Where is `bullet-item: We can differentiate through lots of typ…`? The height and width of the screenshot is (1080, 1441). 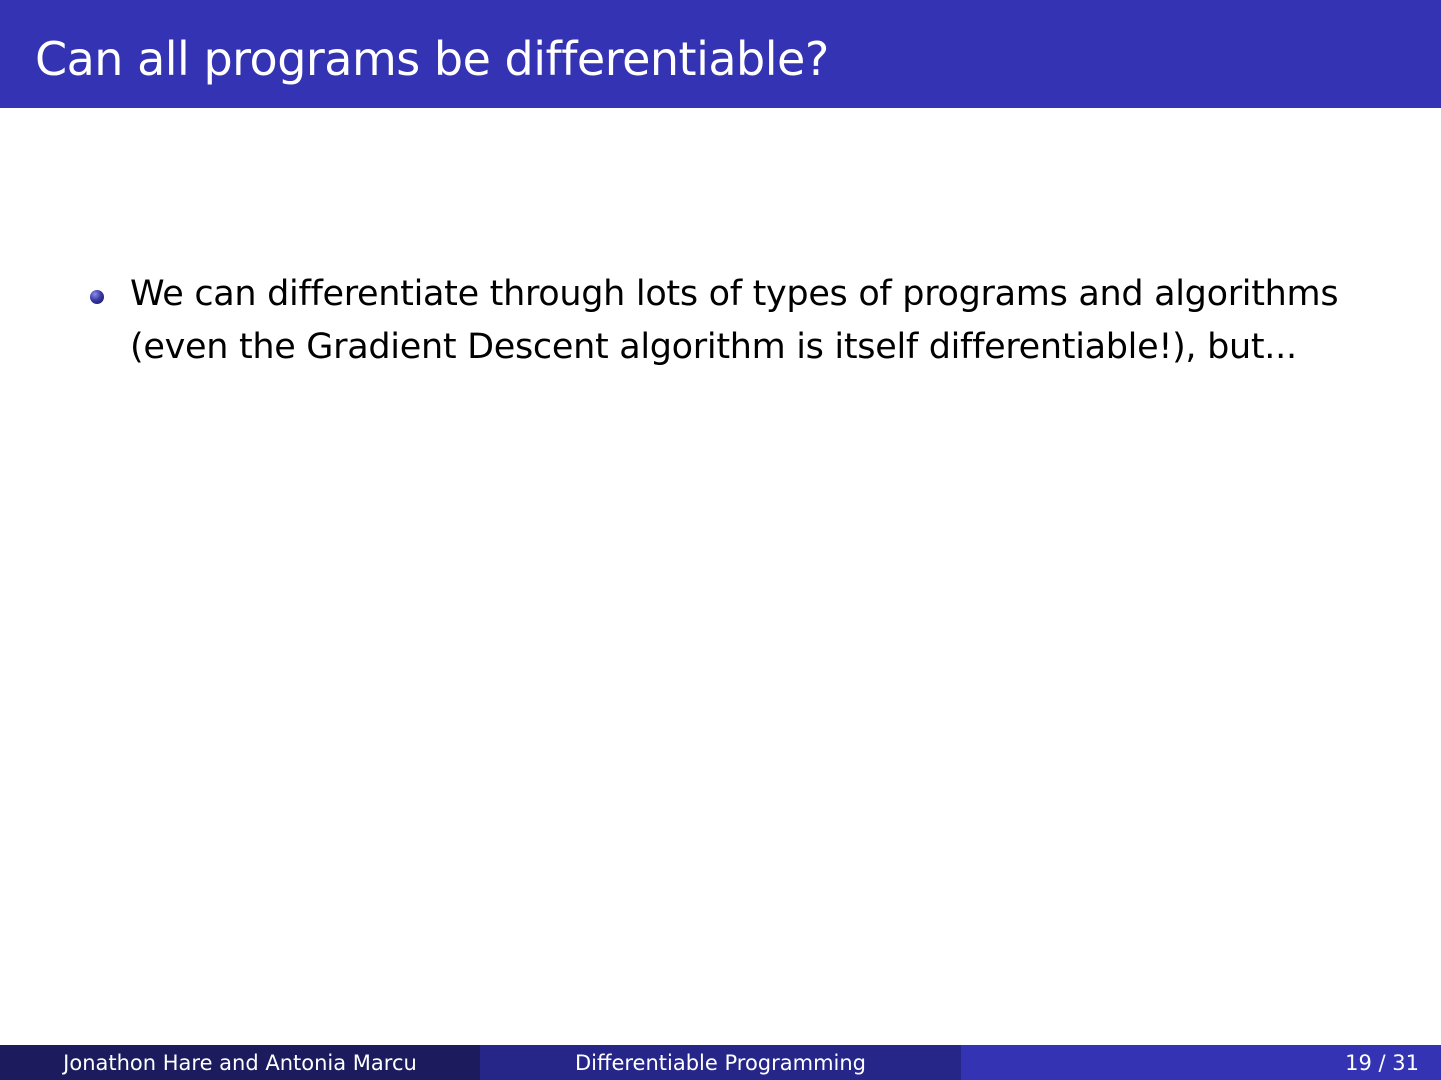 bullet-item: We can differentiate through lots of typ… is located at coordinates (753, 321).